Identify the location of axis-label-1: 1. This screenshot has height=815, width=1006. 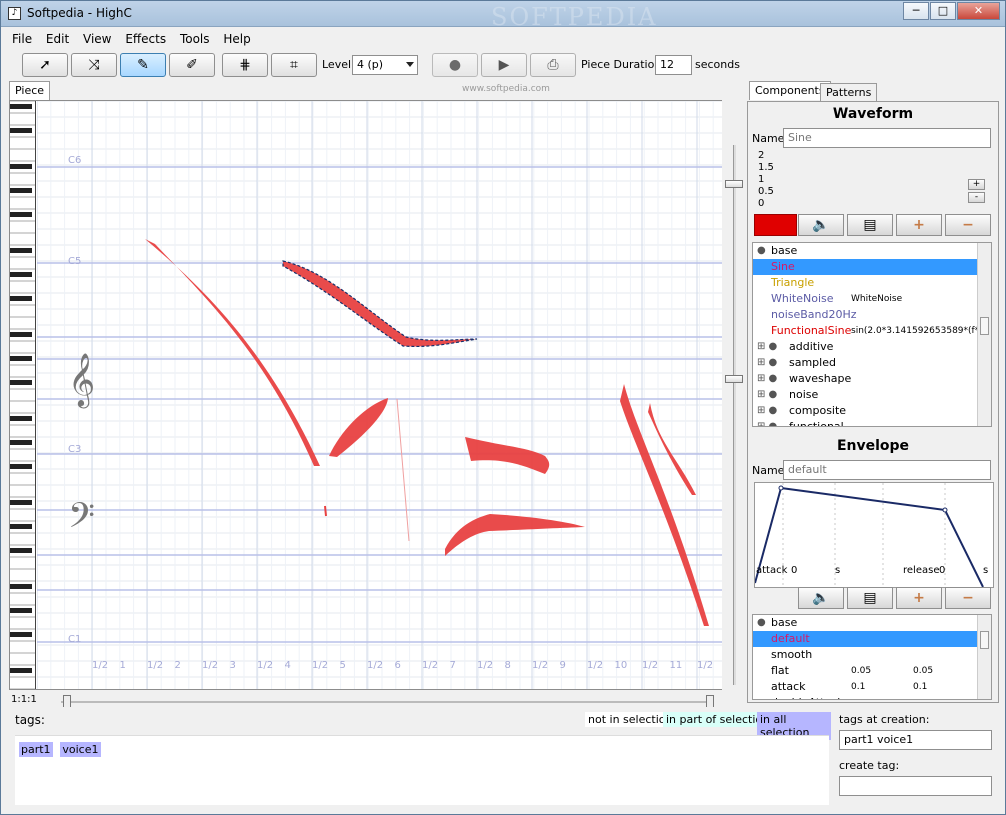
(761, 179).